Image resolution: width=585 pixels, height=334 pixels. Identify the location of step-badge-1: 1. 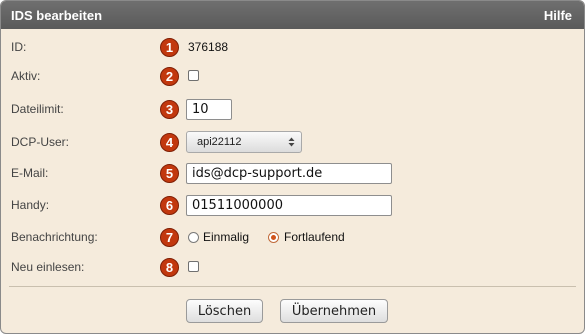
(169, 47).